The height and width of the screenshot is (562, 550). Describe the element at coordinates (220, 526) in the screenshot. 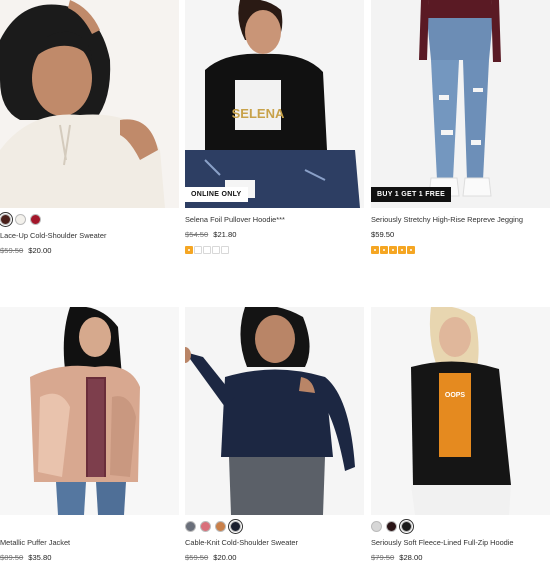

I see `color-swatch-orange` at that location.